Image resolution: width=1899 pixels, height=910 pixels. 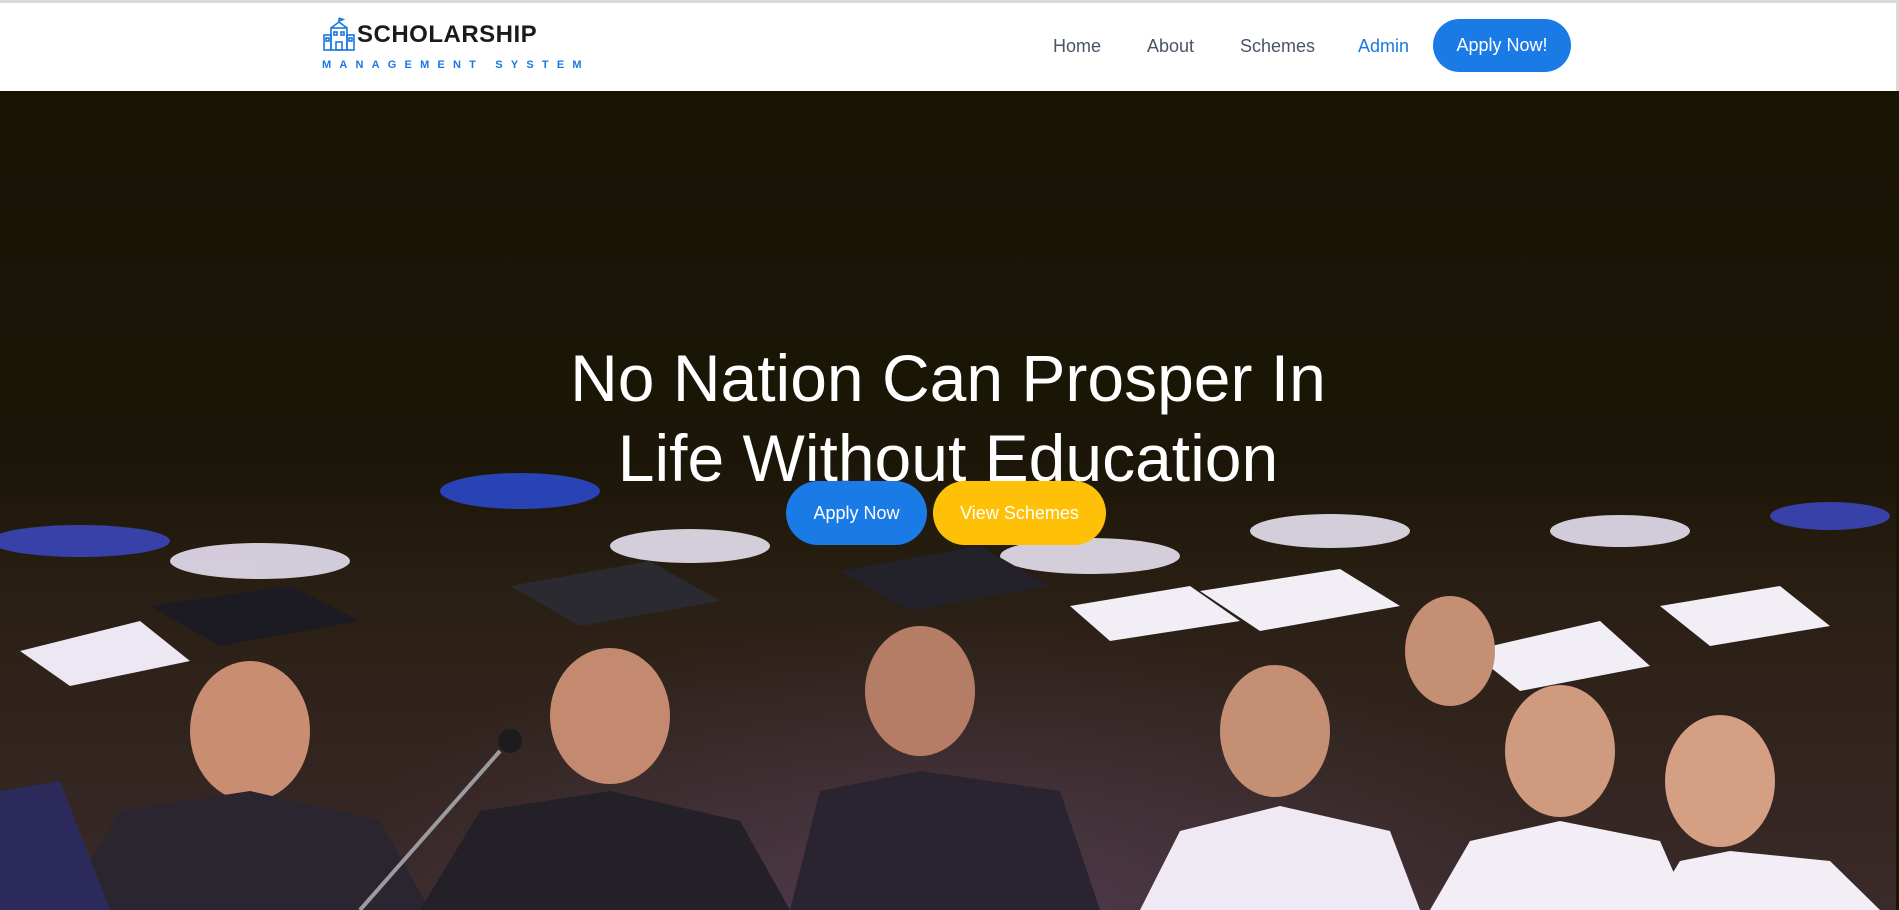 I want to click on apply-now-hero-button: Apply Now, so click(x=856, y=513).